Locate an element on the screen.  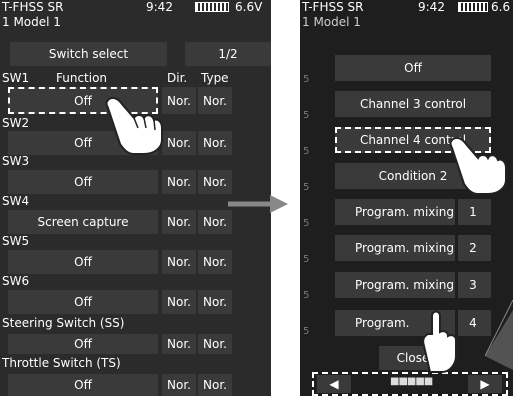
page-title: Switch select is located at coordinates (88, 54).